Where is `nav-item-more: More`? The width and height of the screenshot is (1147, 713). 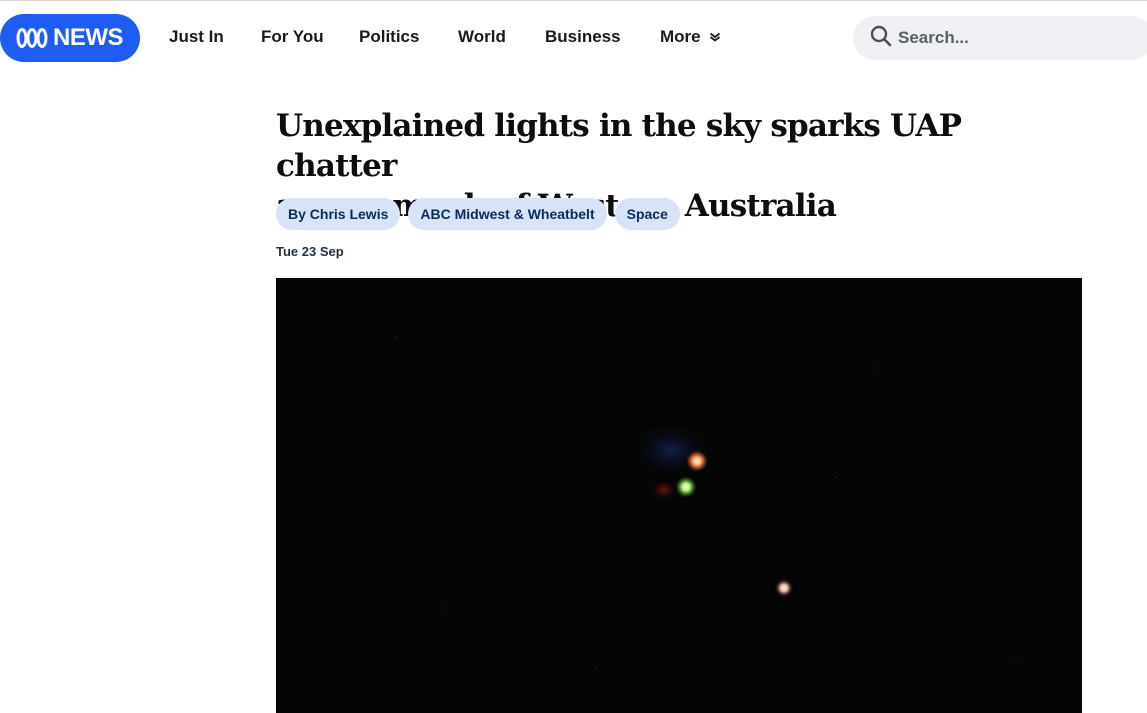
nav-item-more: More is located at coordinates (690, 37).